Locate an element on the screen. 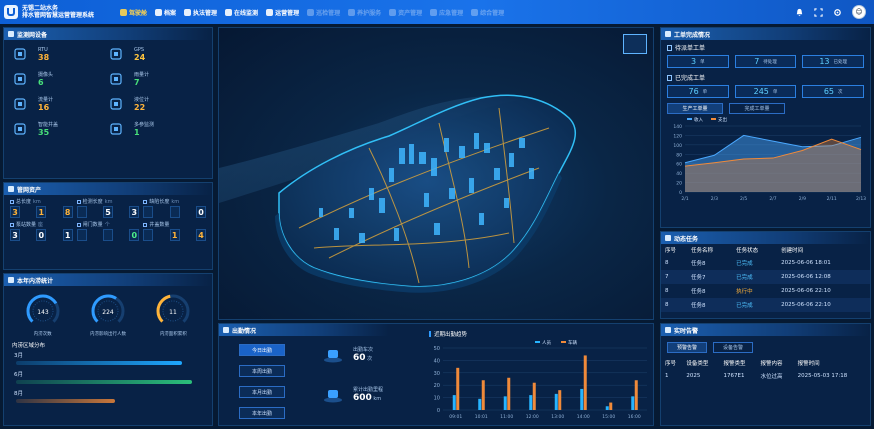 This screenshot has height=429, width=874. digit-box: 4 is located at coordinates (201, 235).